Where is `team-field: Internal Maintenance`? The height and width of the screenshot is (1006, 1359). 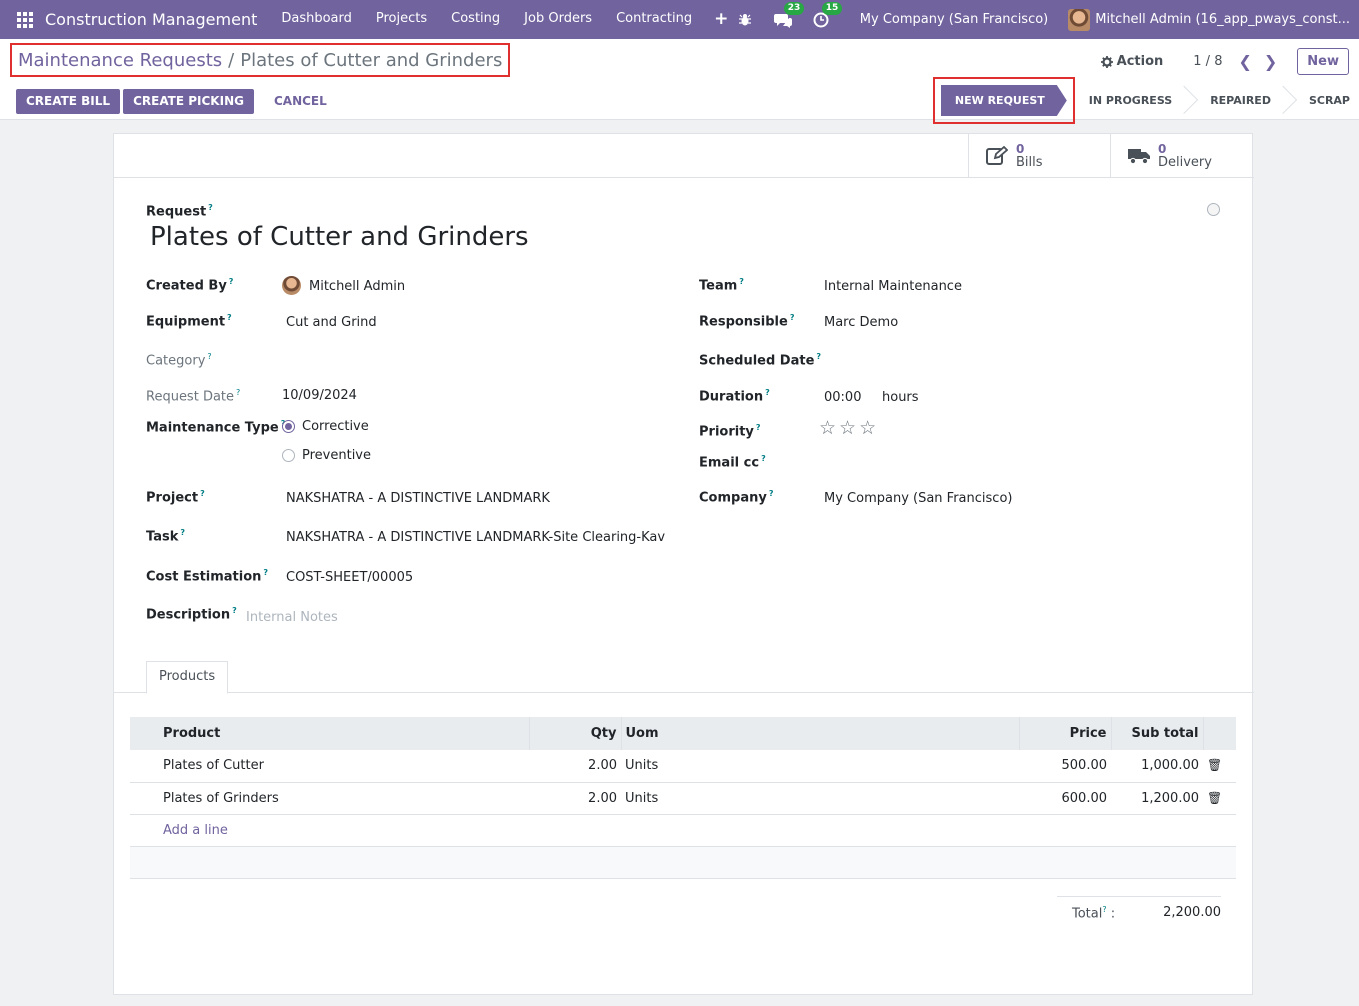 team-field: Internal Maintenance is located at coordinates (893, 286).